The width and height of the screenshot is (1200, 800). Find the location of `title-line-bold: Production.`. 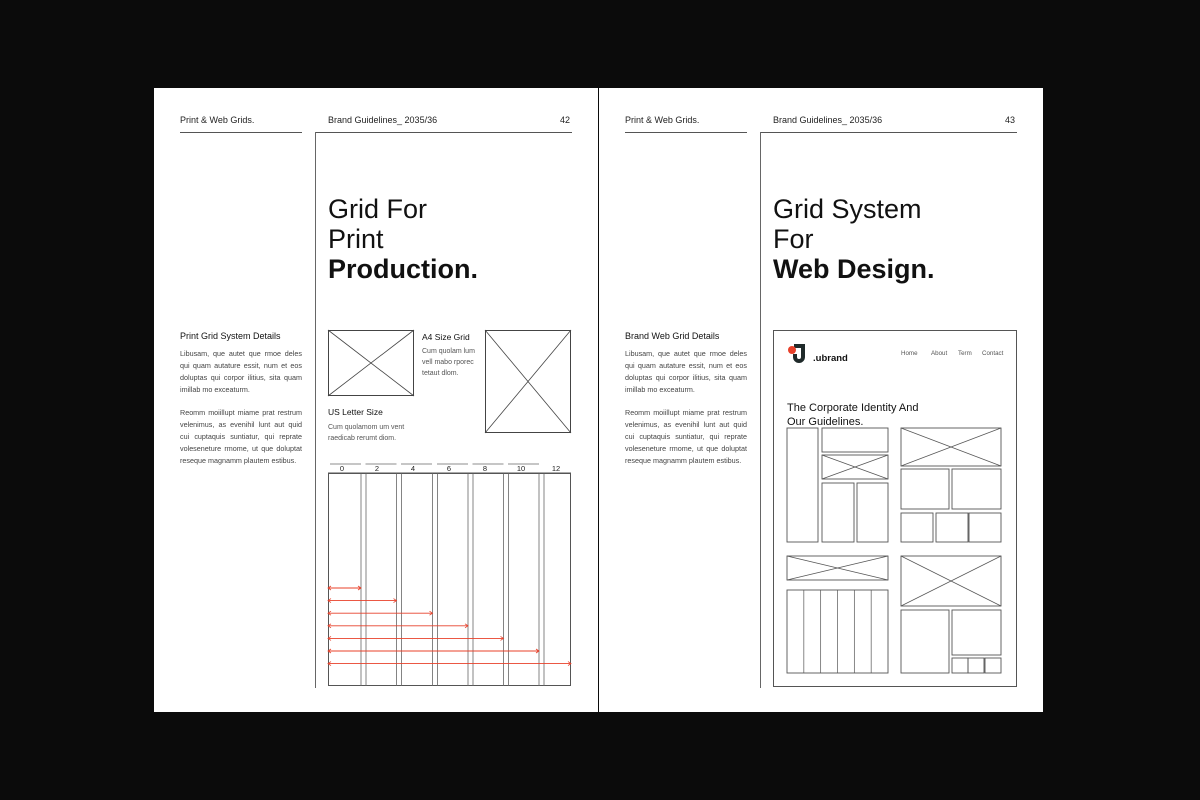

title-line-bold: Production. is located at coordinates (403, 269).